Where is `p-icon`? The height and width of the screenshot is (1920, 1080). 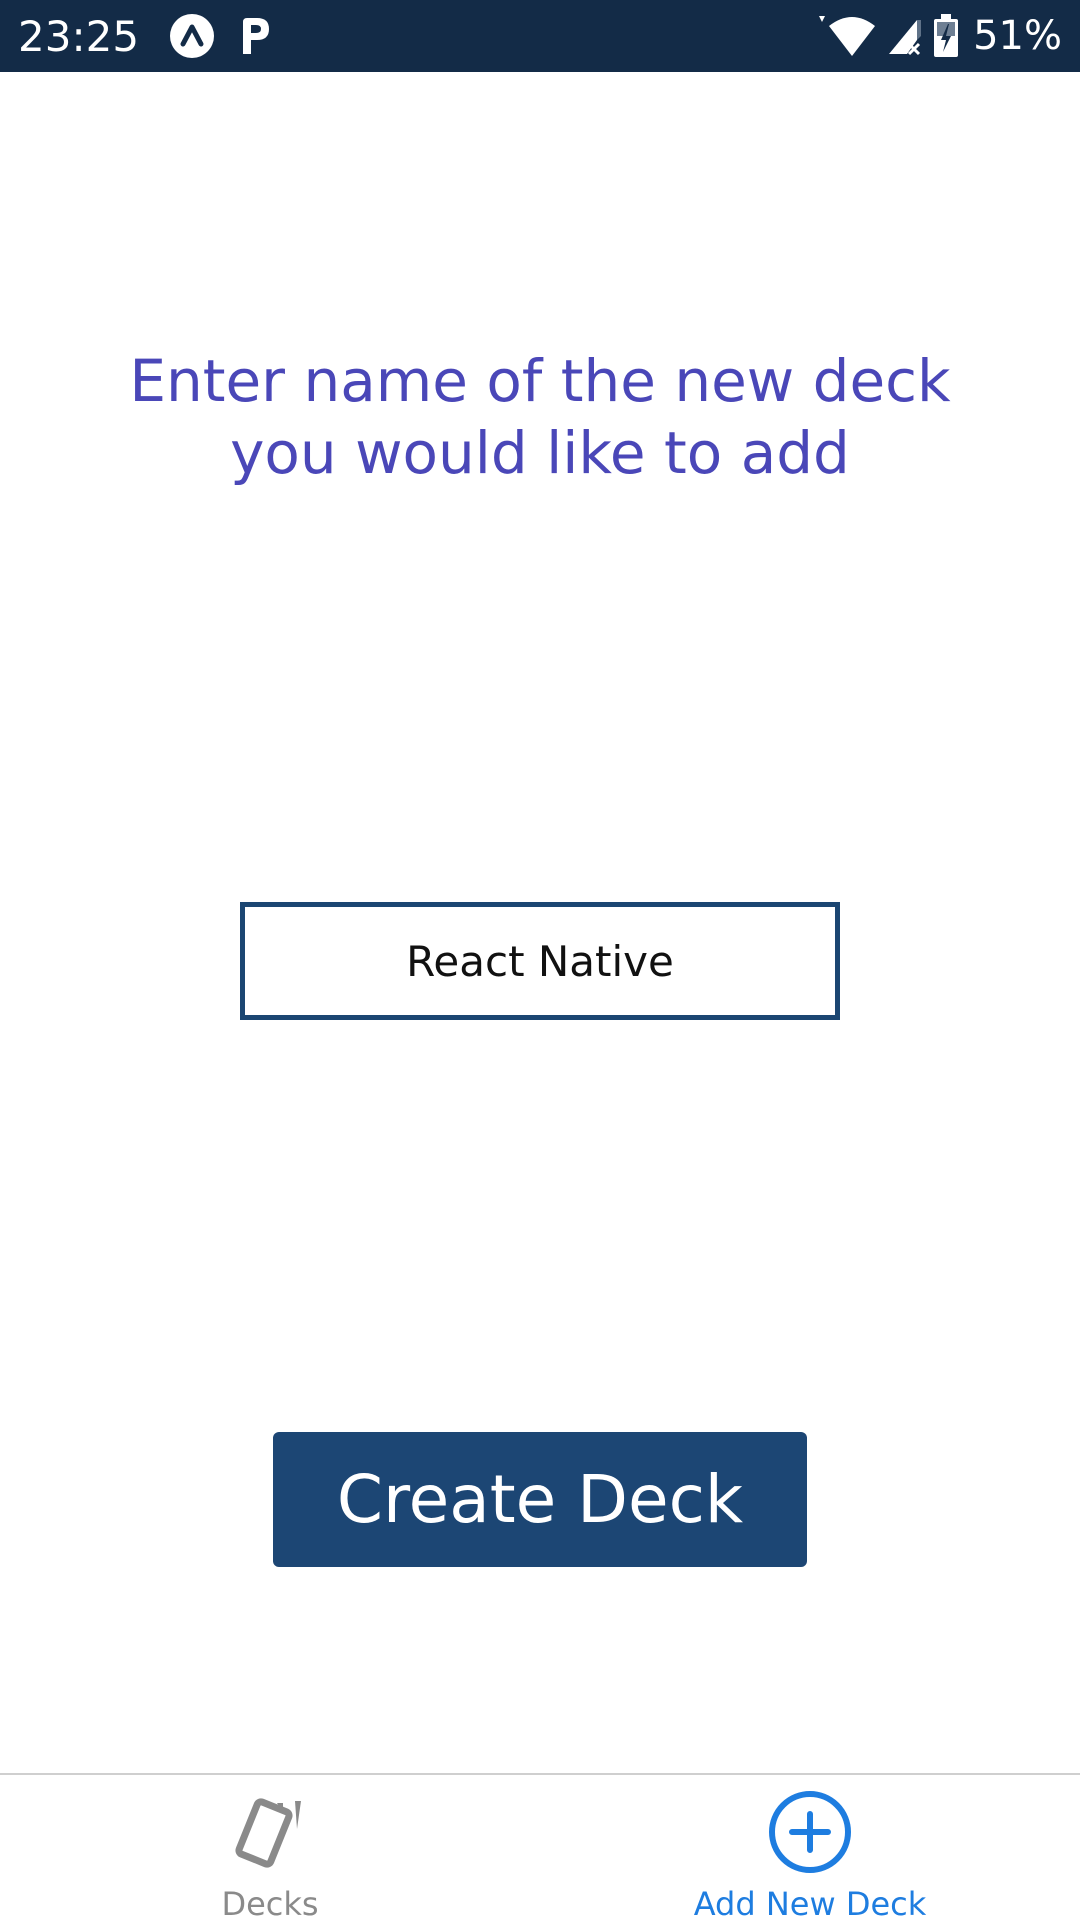
p-icon is located at coordinates (256, 36).